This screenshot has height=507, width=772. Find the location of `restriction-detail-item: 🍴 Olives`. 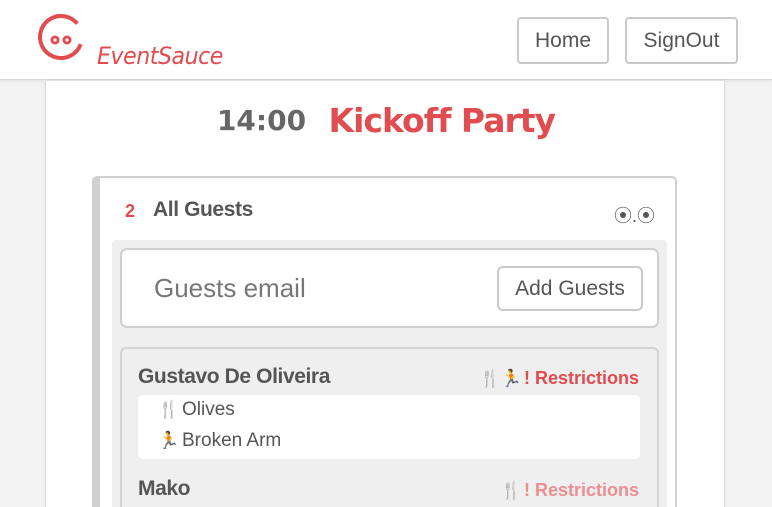

restriction-detail-item: 🍴 Olives is located at coordinates (196, 410).